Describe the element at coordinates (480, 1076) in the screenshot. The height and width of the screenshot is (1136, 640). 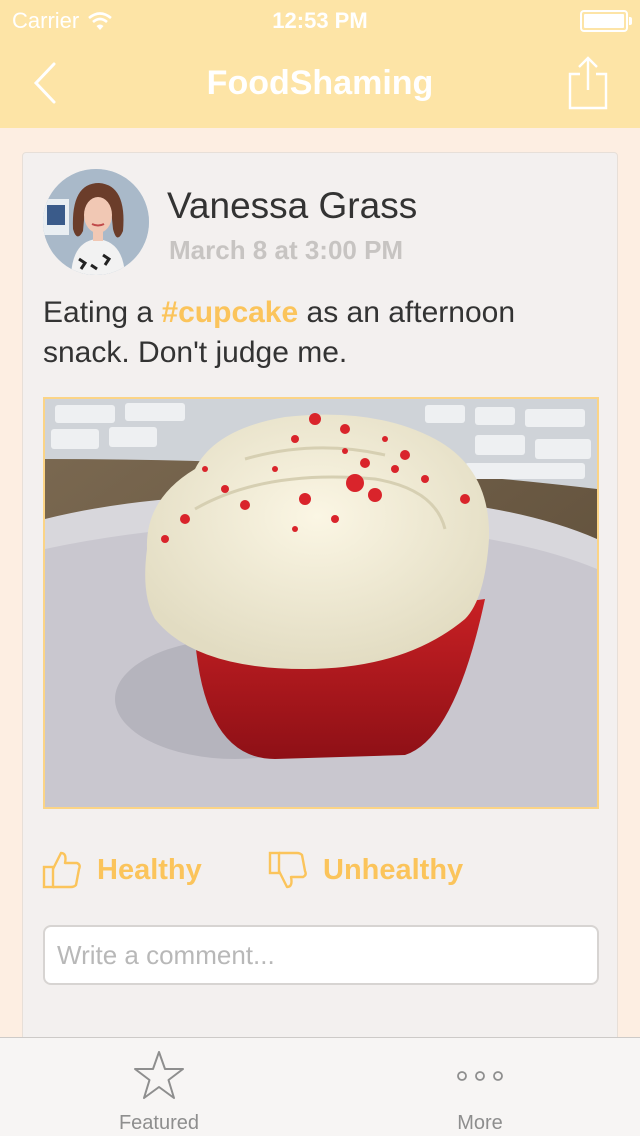
I see `more-icon` at that location.